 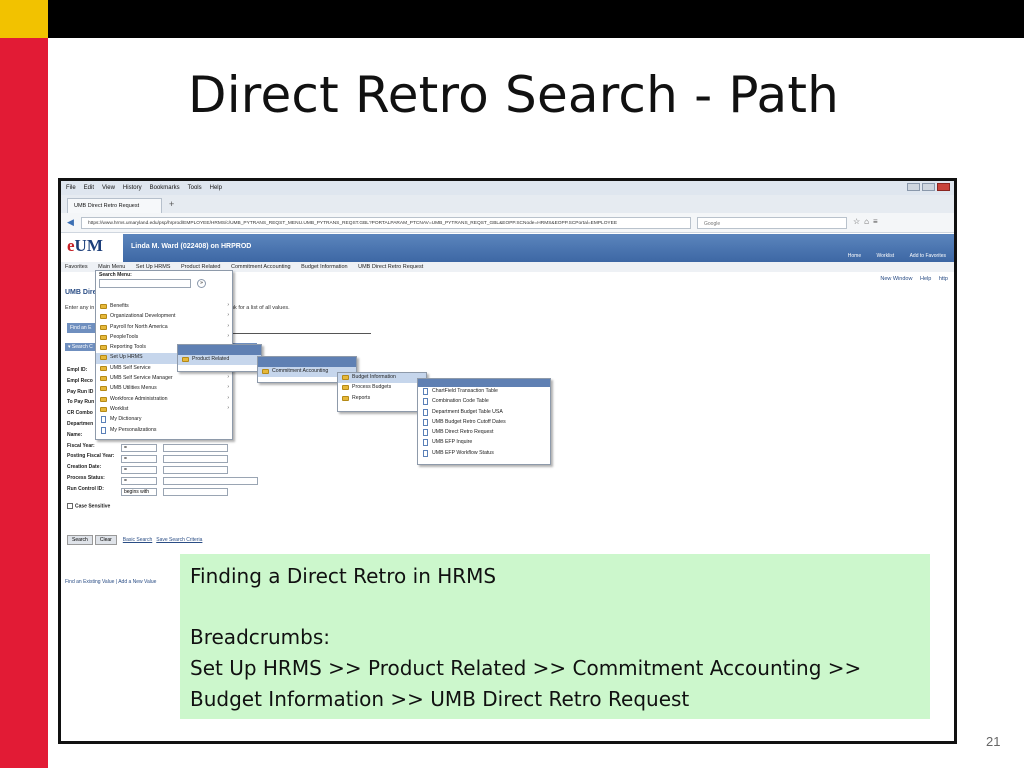 I want to click on crumb-direct-retro: UMB Direct Retro Request, so click(x=390, y=267).